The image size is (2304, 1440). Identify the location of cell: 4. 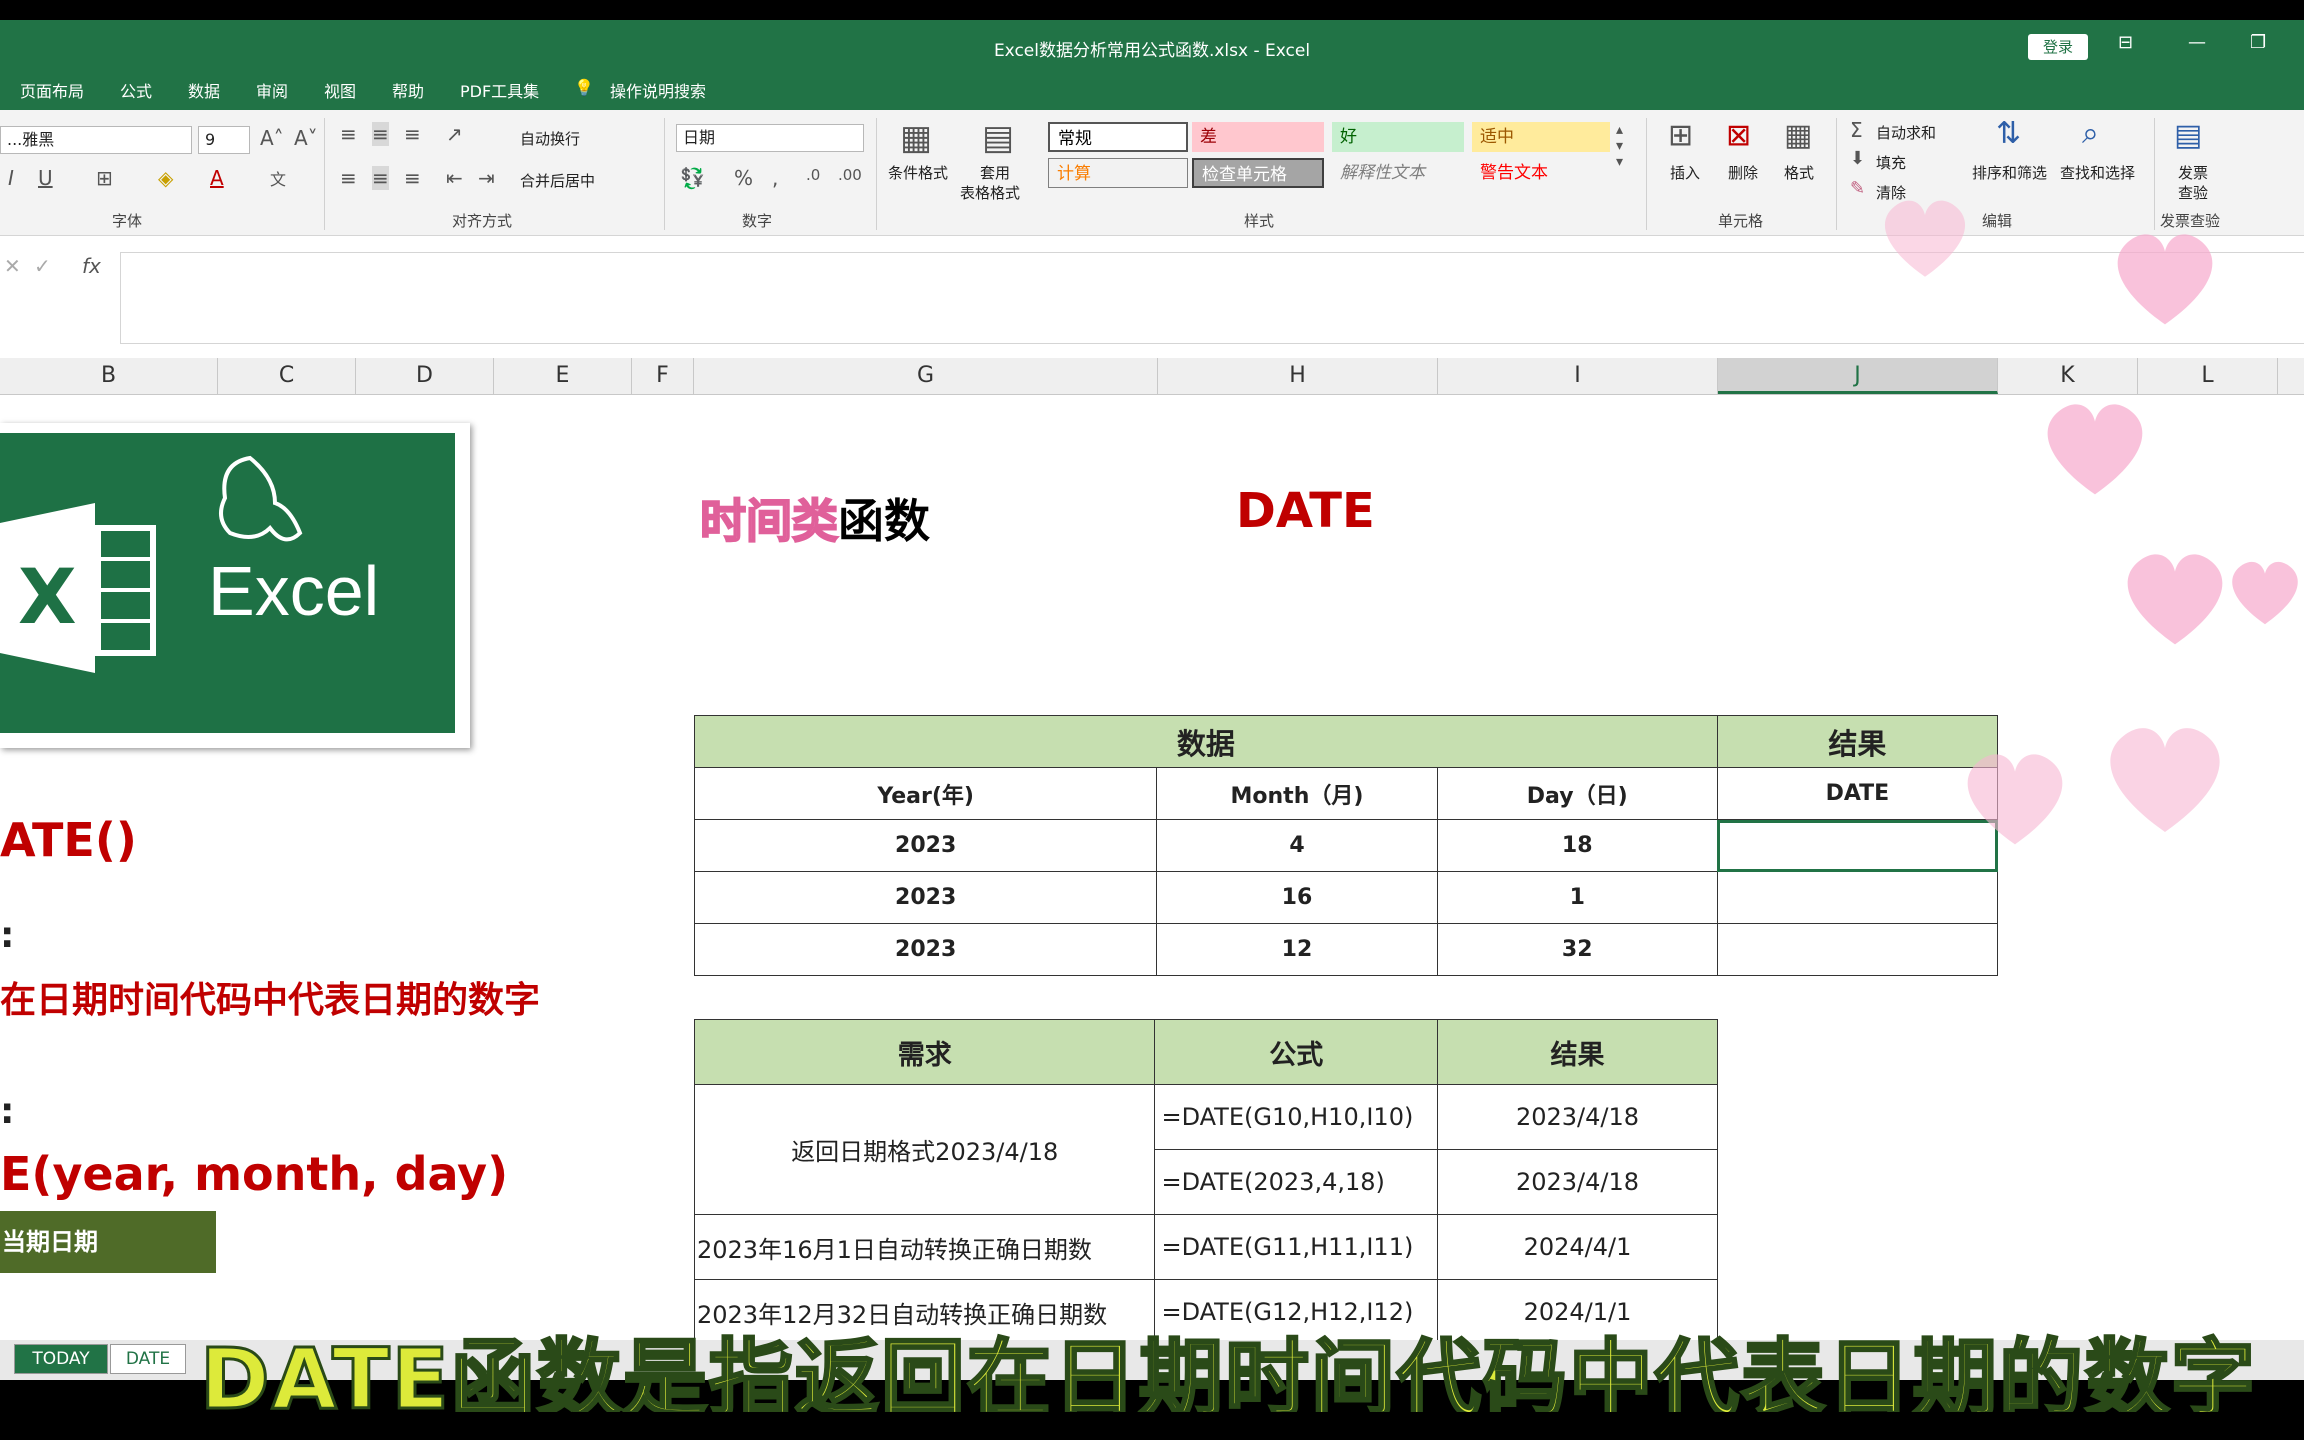
(1297, 845).